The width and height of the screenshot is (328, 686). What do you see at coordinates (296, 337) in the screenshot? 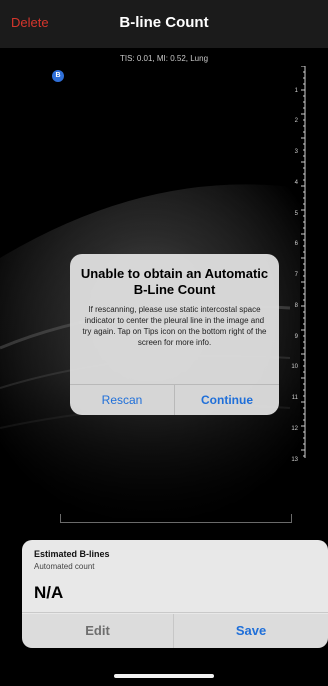
I see `depth-label-9: 9` at bounding box center [296, 337].